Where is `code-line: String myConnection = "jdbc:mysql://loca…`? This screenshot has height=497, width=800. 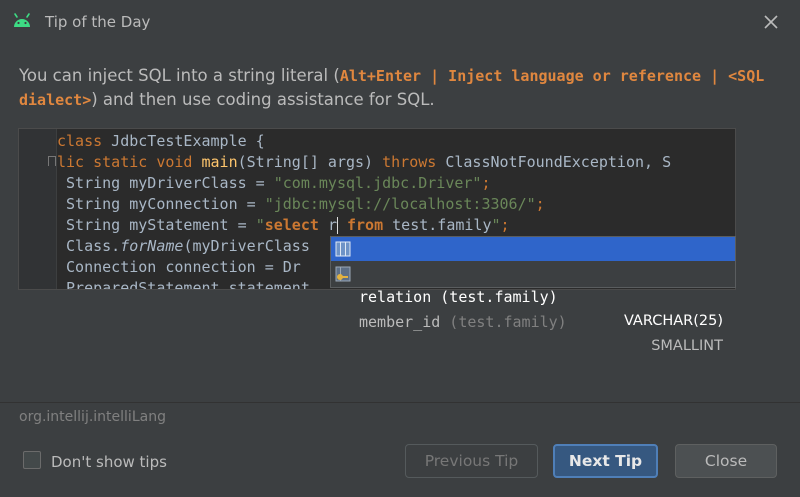 code-line: String myConnection = "jdbc:mysql://loca… is located at coordinates (301, 204).